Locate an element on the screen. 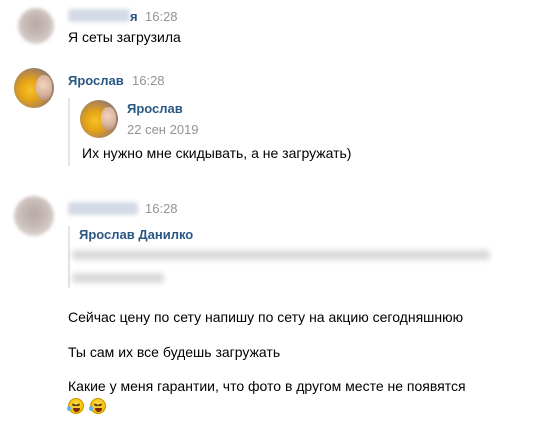 The height and width of the screenshot is (431, 533). forwarded-message-bar is located at coordinates (69, 132).